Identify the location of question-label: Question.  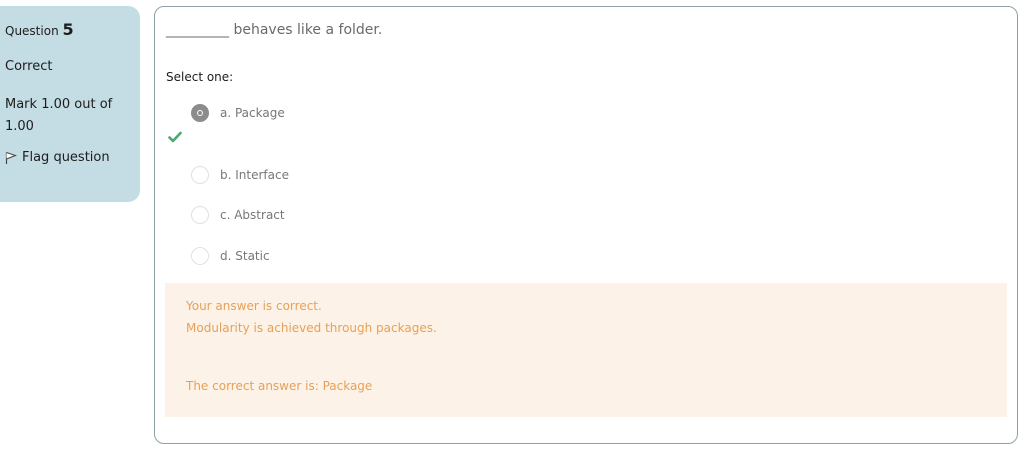
(32, 31).